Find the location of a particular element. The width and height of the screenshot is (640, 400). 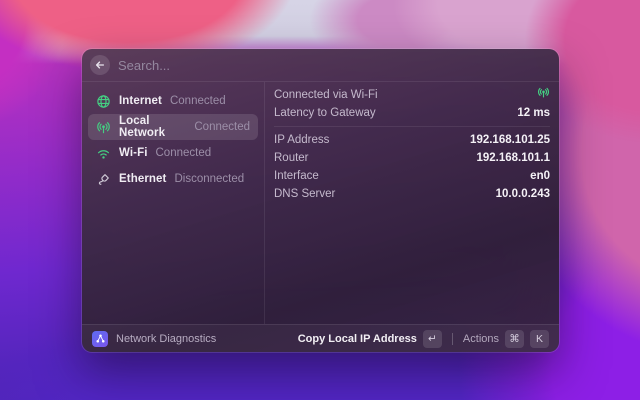

app-chip: Network Diagnostics is located at coordinates (154, 338).